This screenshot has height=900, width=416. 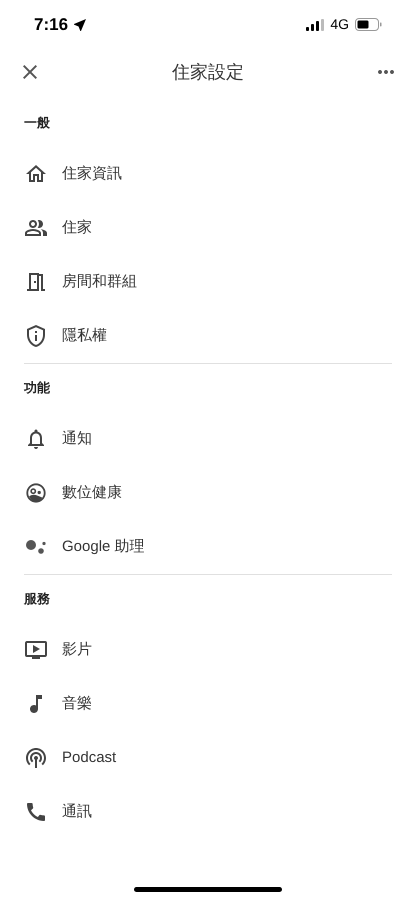 What do you see at coordinates (208, 174) in the screenshot?
I see `settings-item: 住家資訊` at bounding box center [208, 174].